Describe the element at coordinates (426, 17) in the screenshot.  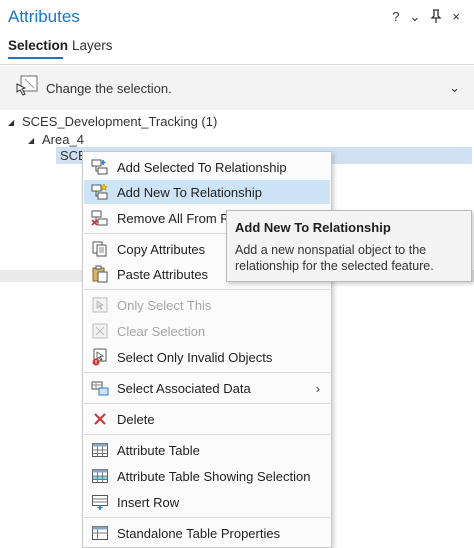
I see `pane-controls: ? ⌄ ×` at that location.